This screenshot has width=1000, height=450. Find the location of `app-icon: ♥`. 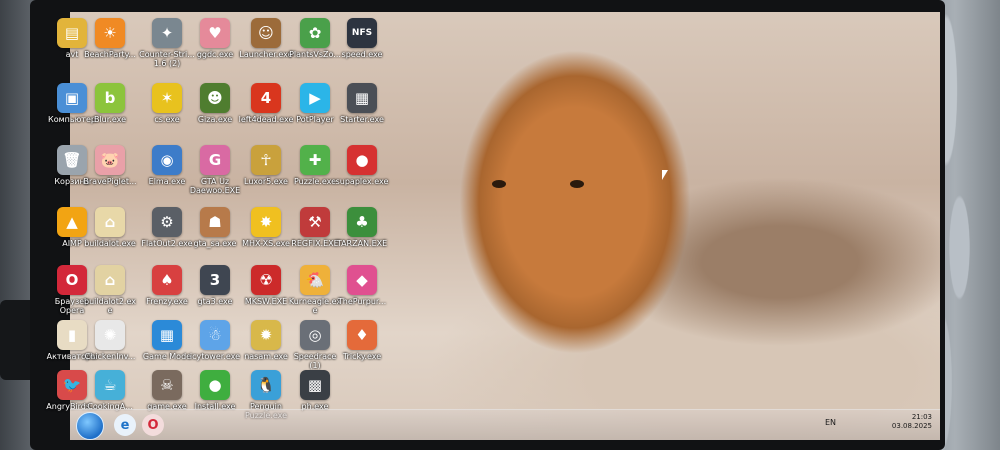

app-icon: ♥ is located at coordinates (215, 33).